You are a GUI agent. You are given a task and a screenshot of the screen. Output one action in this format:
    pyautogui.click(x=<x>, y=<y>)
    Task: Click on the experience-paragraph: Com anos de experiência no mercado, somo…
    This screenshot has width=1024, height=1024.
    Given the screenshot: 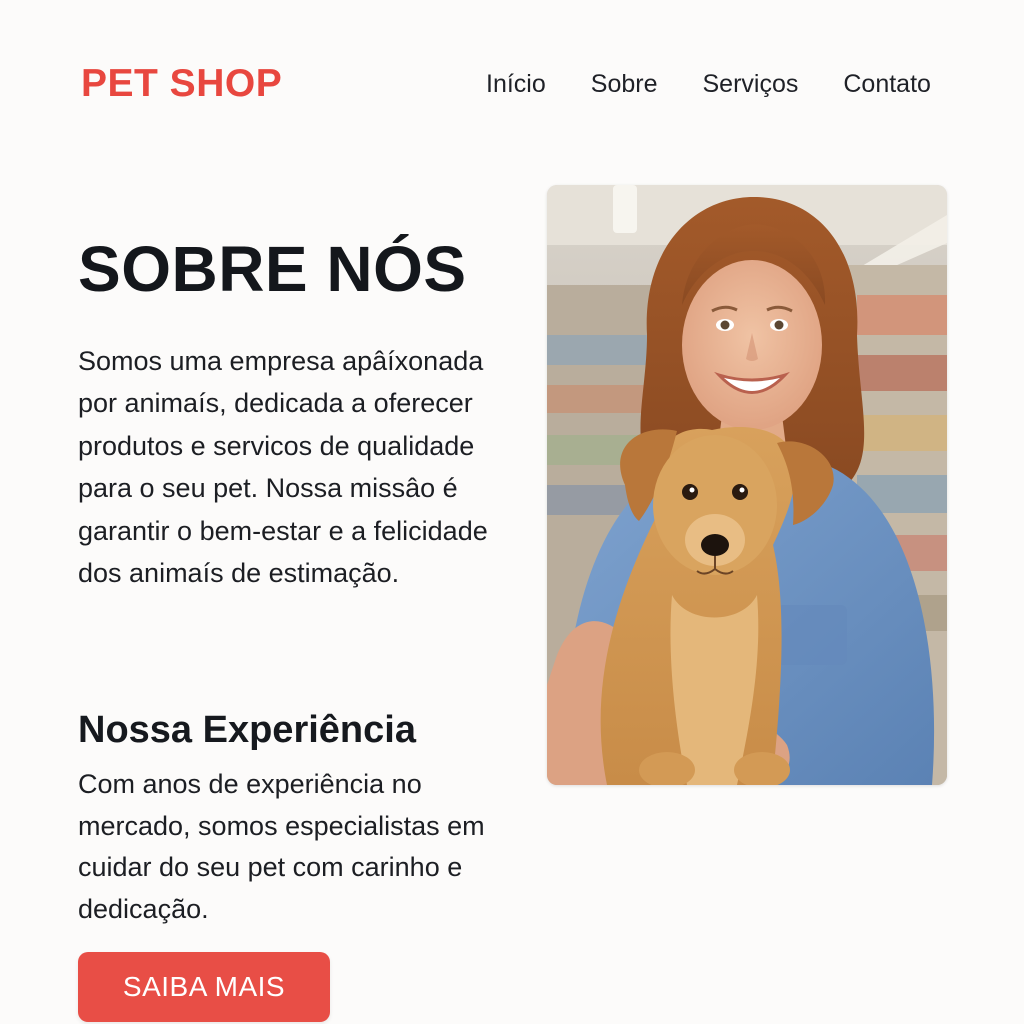 What is the action you would take?
    pyautogui.click(x=281, y=846)
    